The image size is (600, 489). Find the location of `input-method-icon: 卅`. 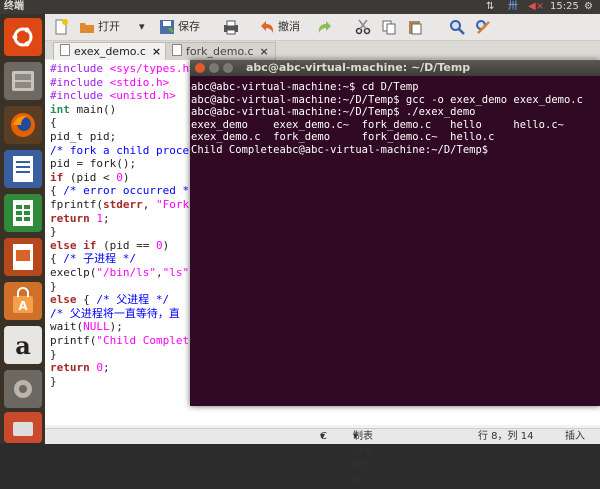

input-method-icon: 卅 is located at coordinates (513, 7).